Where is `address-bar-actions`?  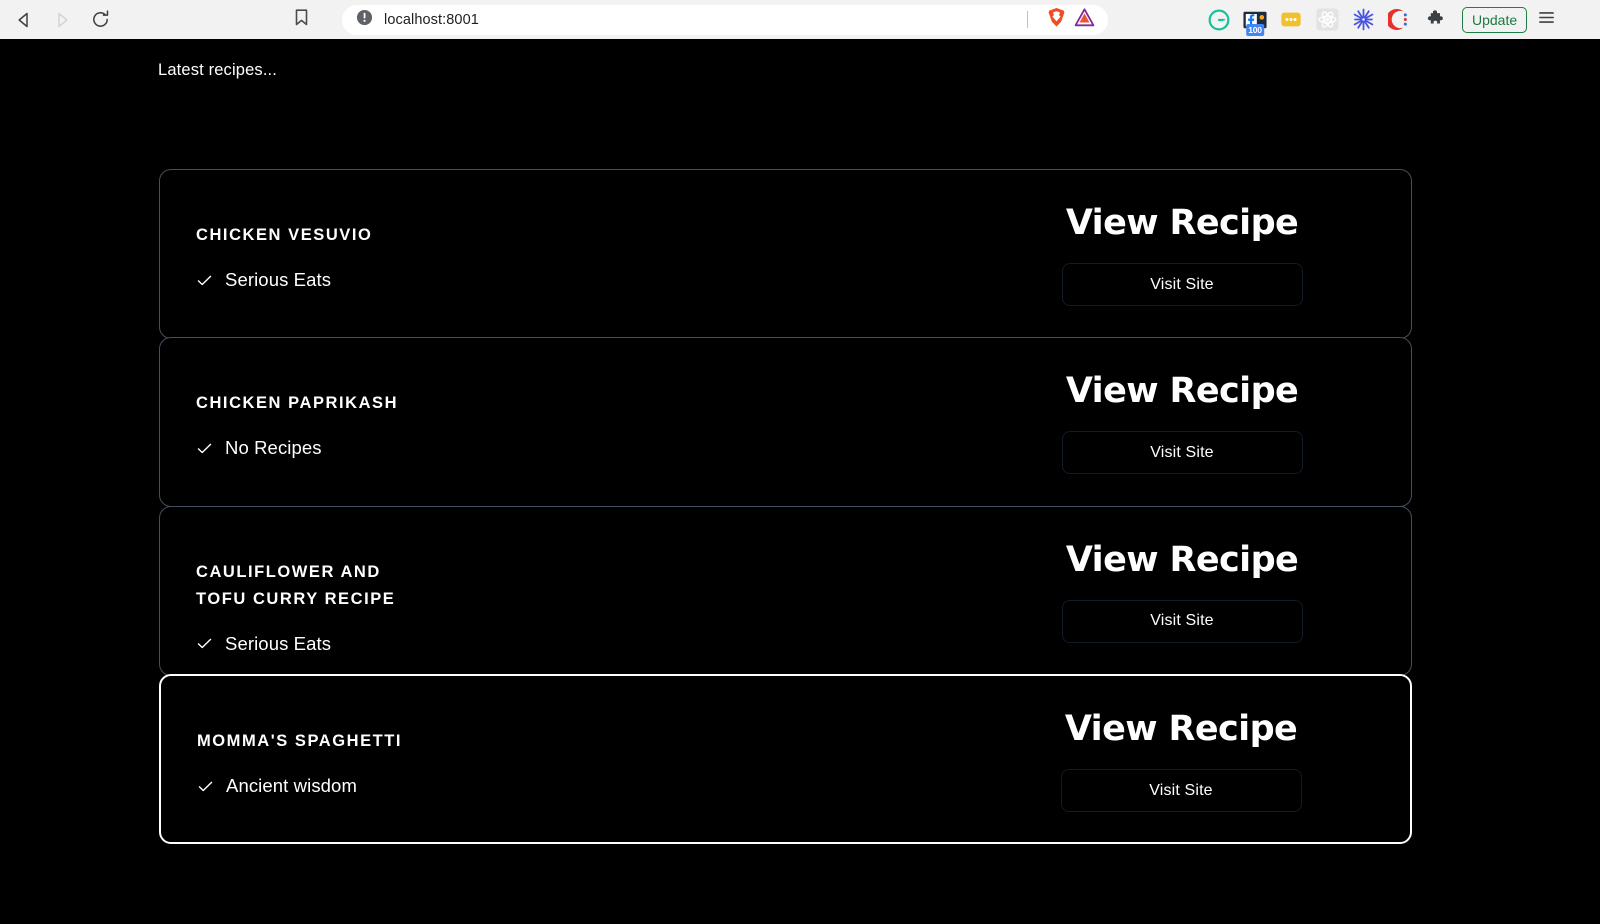
address-bar-actions is located at coordinates (1062, 20).